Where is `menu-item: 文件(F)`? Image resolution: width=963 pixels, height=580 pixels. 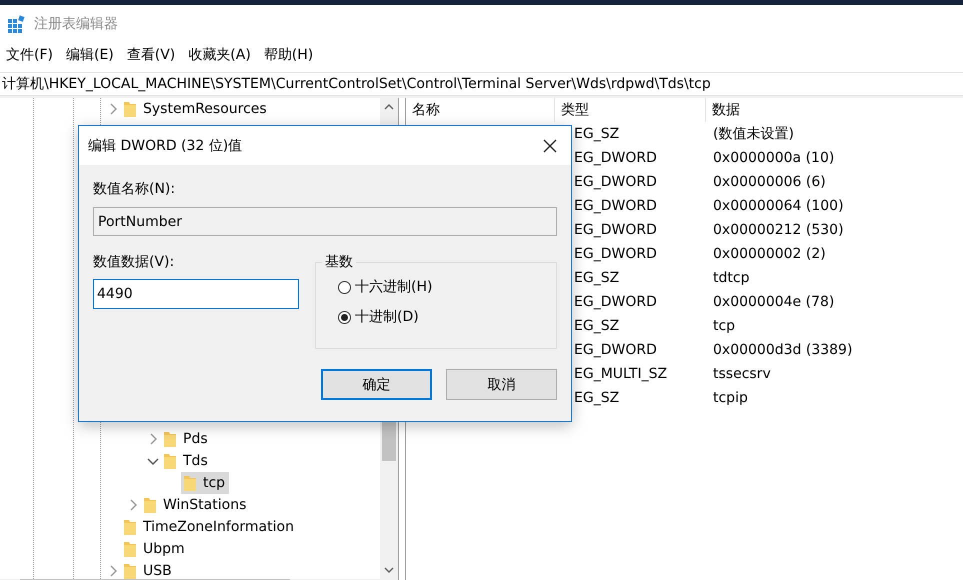 menu-item: 文件(F) is located at coordinates (29, 55).